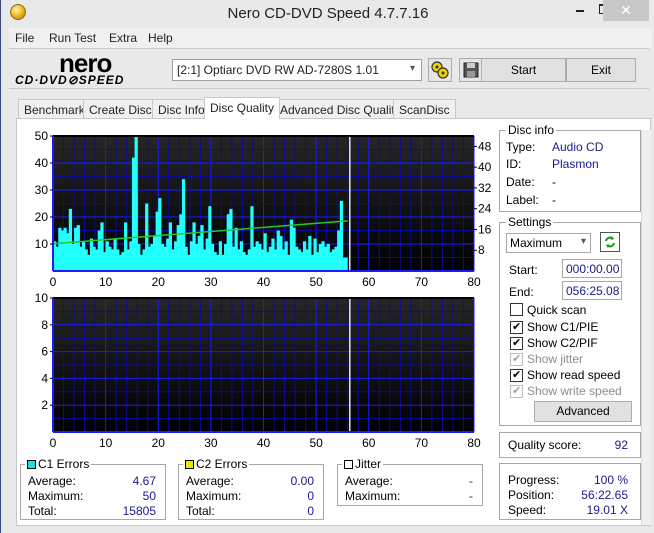 The width and height of the screenshot is (654, 533). I want to click on refresh-icon, so click(610, 242).